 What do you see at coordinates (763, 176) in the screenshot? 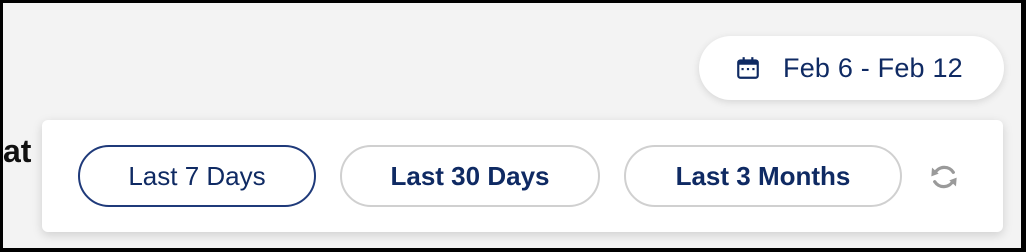
I see `last-3-months-button: Last 3 Months` at bounding box center [763, 176].